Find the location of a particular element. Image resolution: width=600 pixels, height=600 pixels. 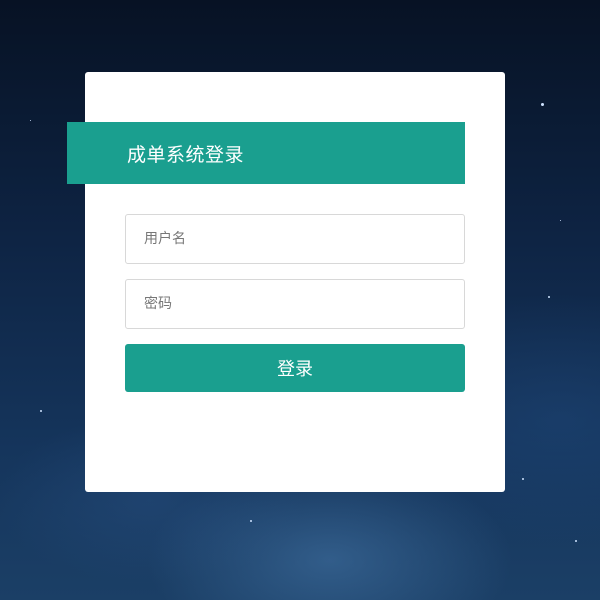

login-title-banner: 成单系统登录 is located at coordinates (266, 153).